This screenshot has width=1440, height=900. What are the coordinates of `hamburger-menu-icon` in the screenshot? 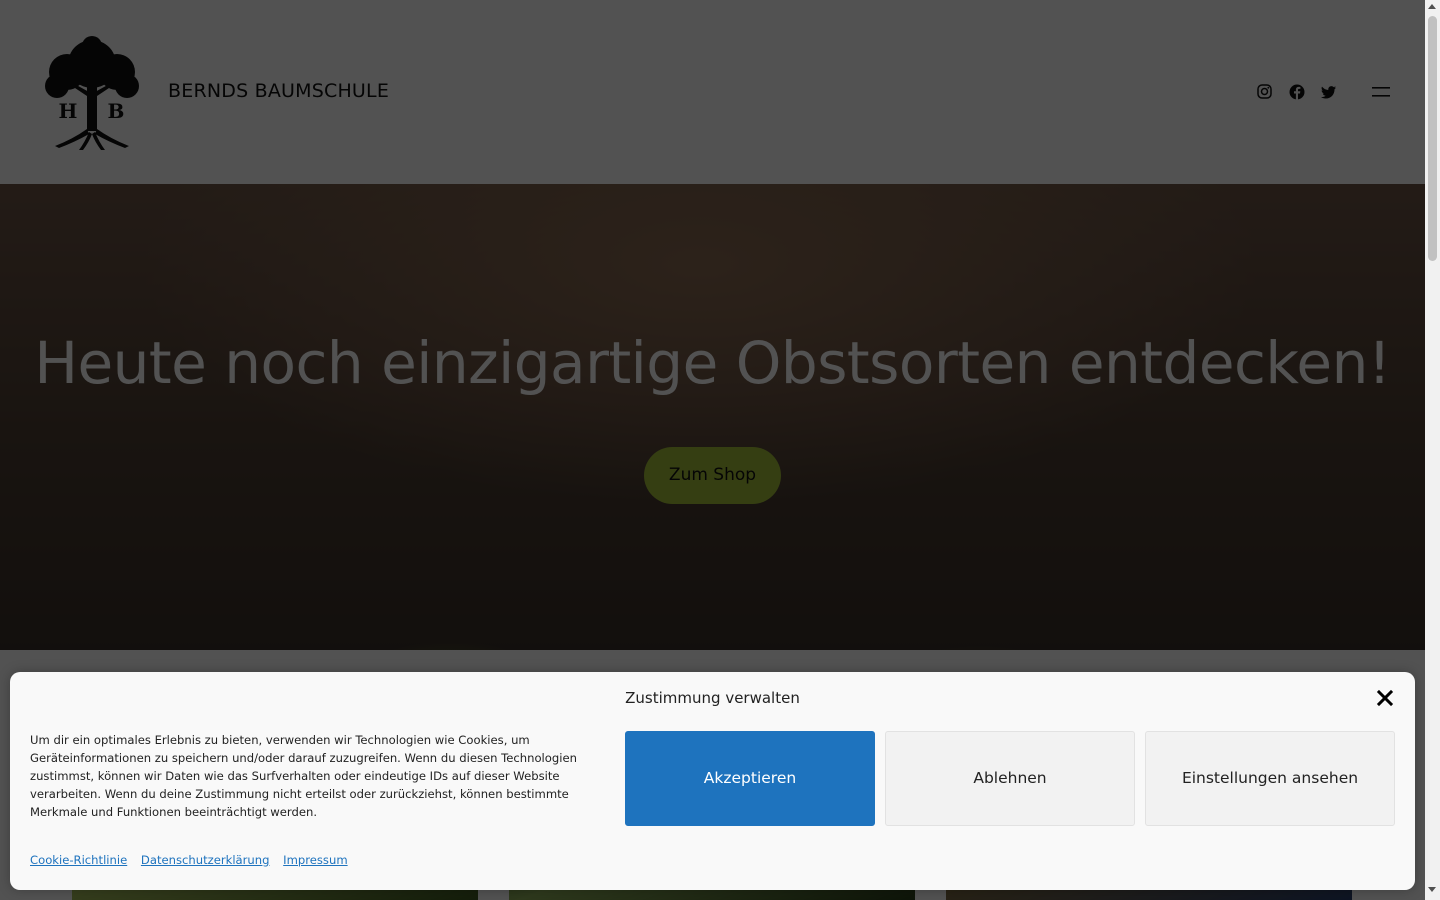 It's located at (1381, 92).